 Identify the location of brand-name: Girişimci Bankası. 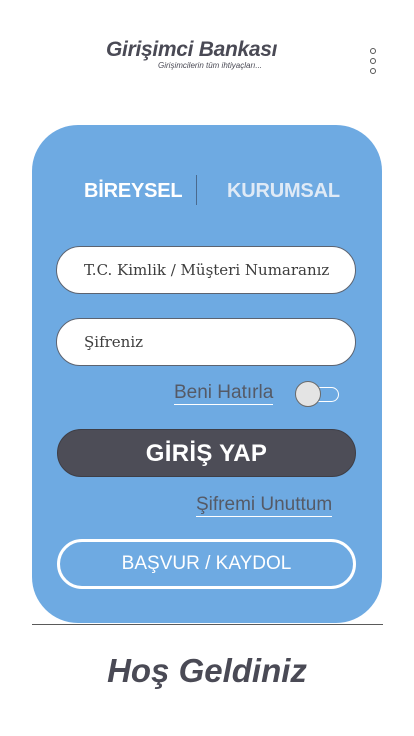
(192, 49).